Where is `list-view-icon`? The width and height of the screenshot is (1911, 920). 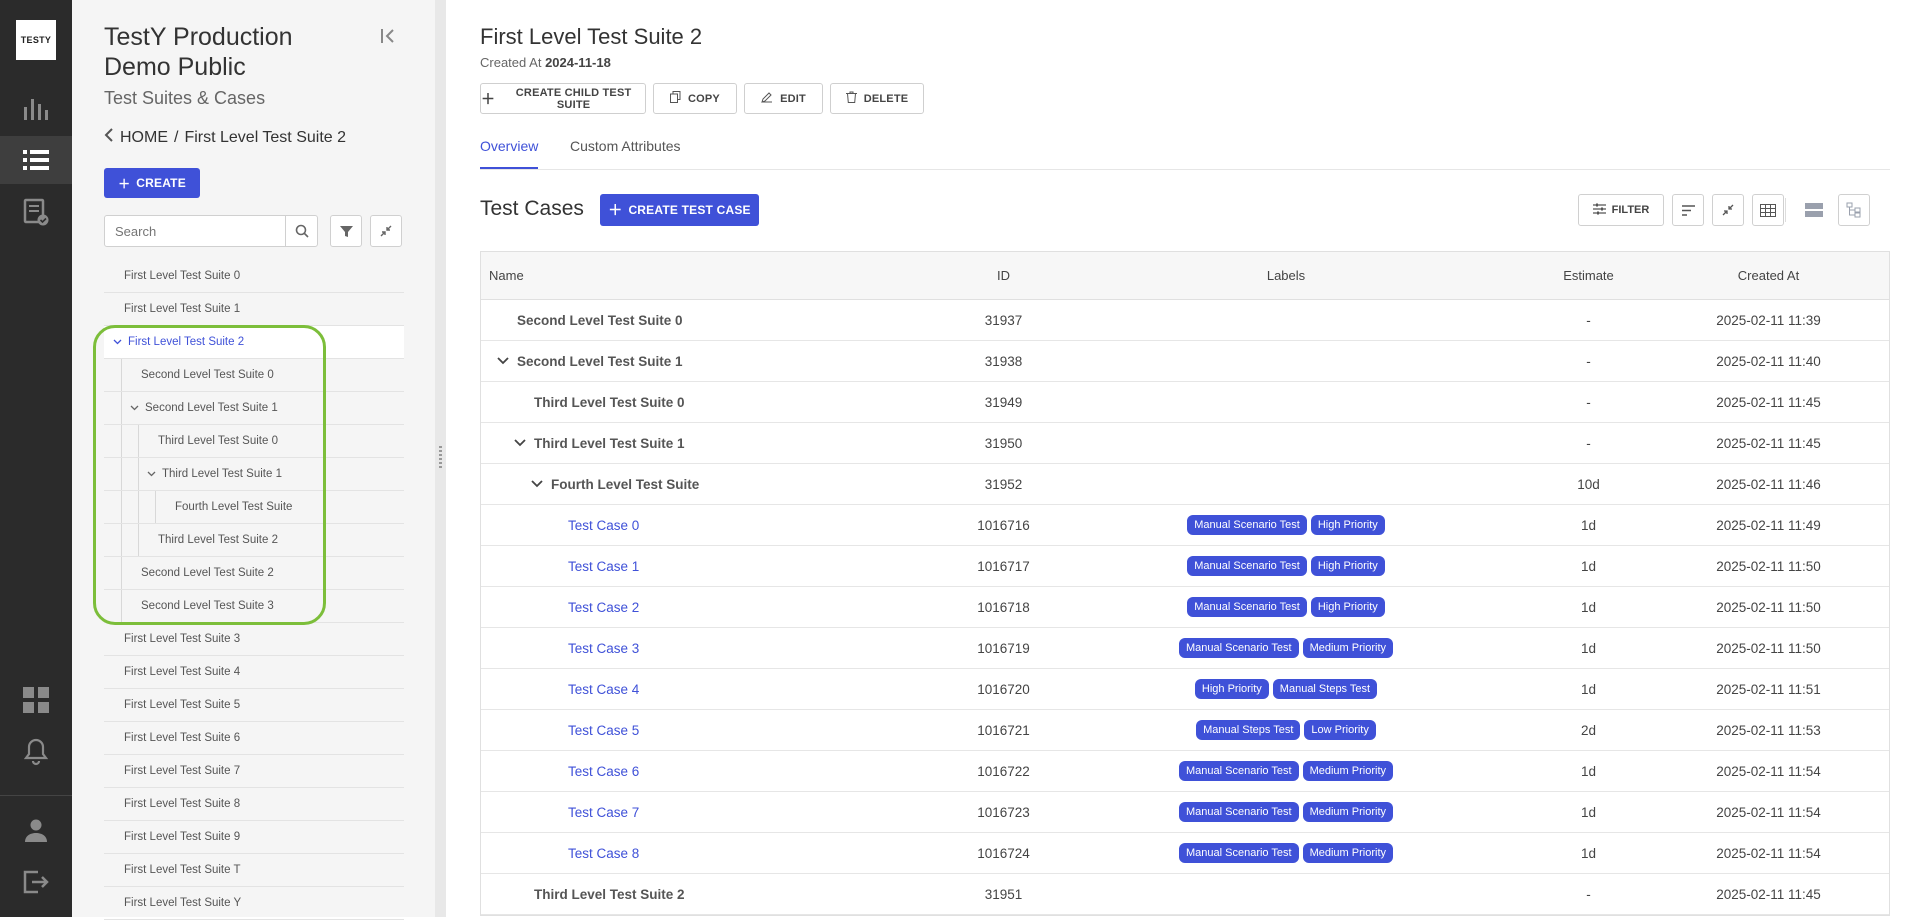
list-view-icon is located at coordinates (1814, 210).